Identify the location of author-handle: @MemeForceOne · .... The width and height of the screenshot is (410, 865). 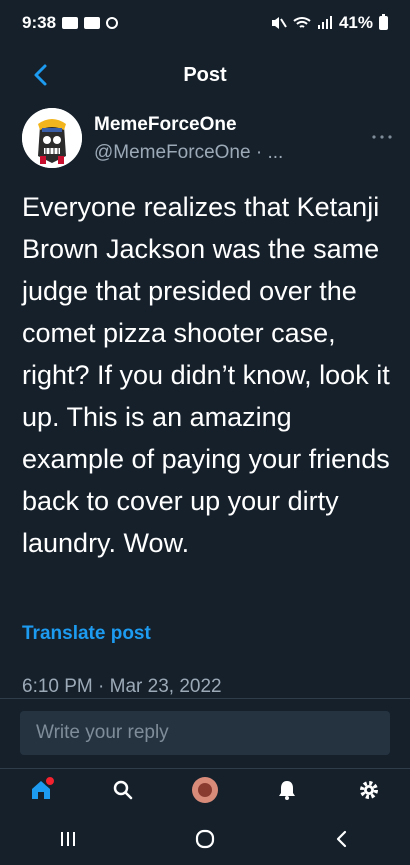
(188, 153).